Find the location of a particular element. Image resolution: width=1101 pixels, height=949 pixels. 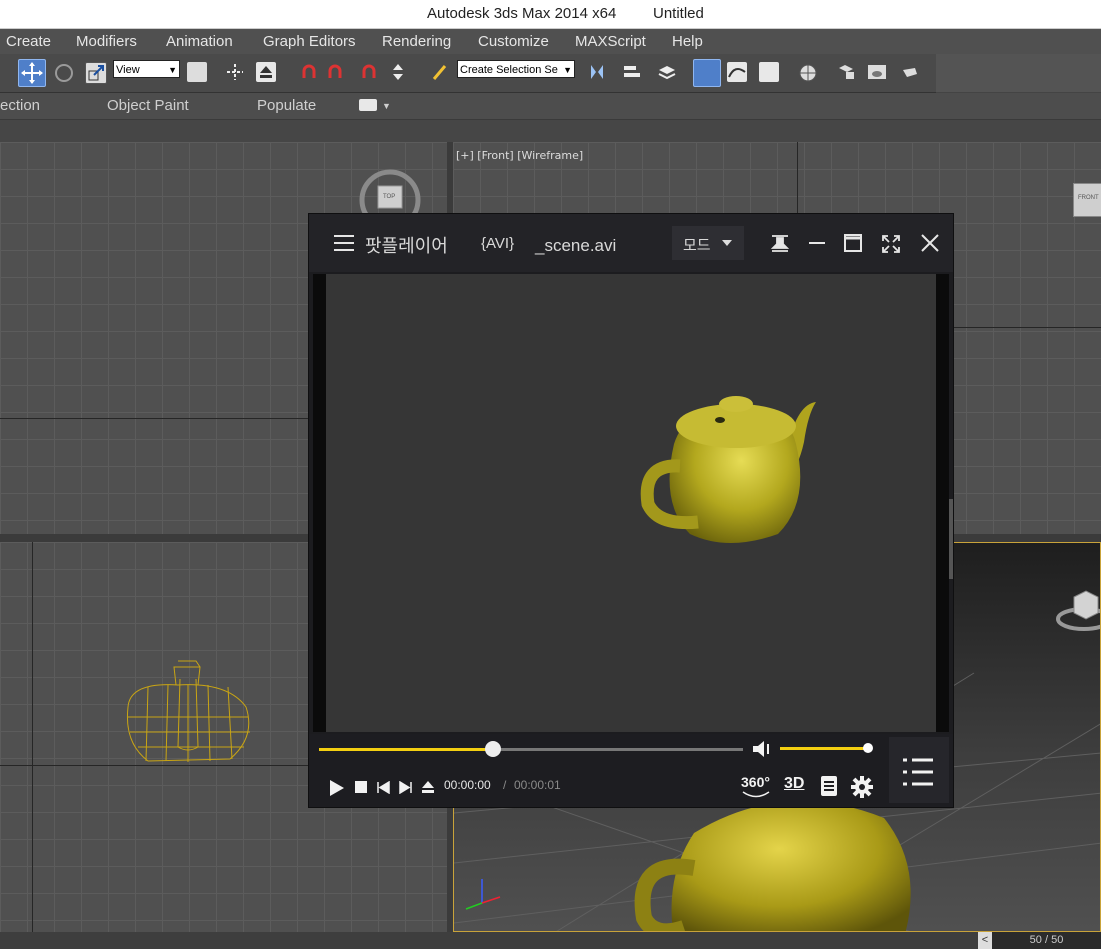

next-icon is located at coordinates (405, 787).